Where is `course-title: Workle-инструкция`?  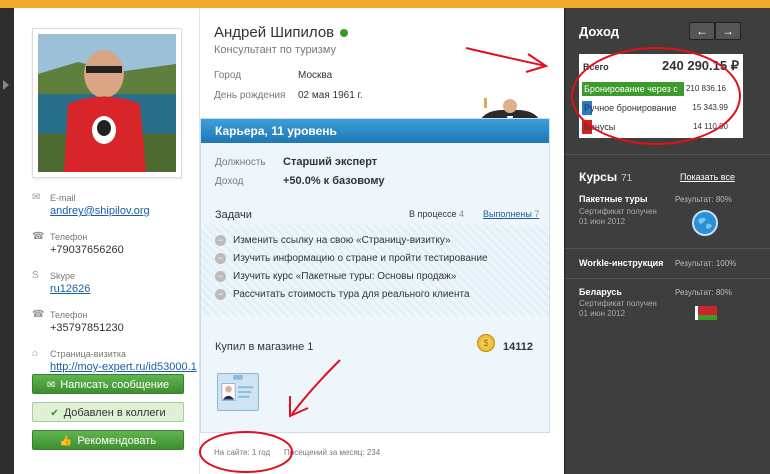 course-title: Workle-инструкция is located at coordinates (621, 263).